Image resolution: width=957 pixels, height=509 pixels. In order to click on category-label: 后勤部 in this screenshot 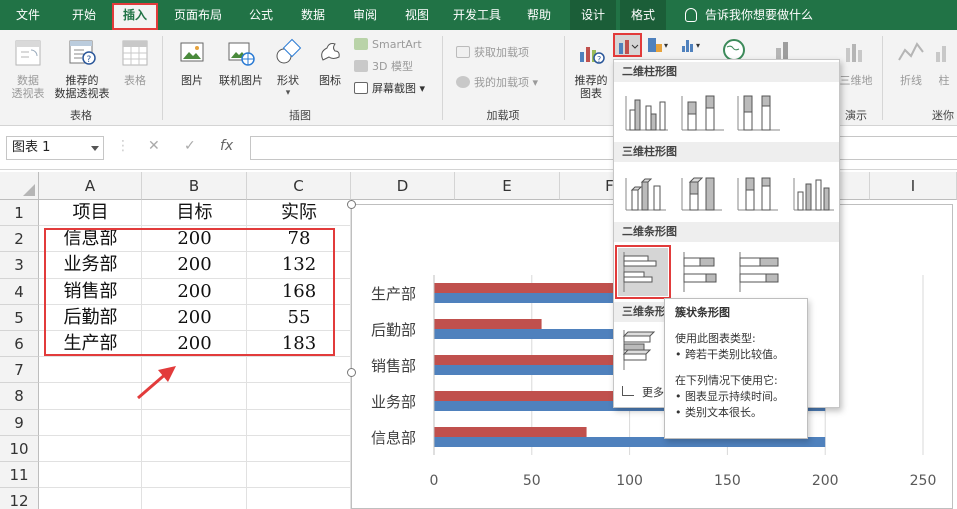, I will do `click(393, 330)`.